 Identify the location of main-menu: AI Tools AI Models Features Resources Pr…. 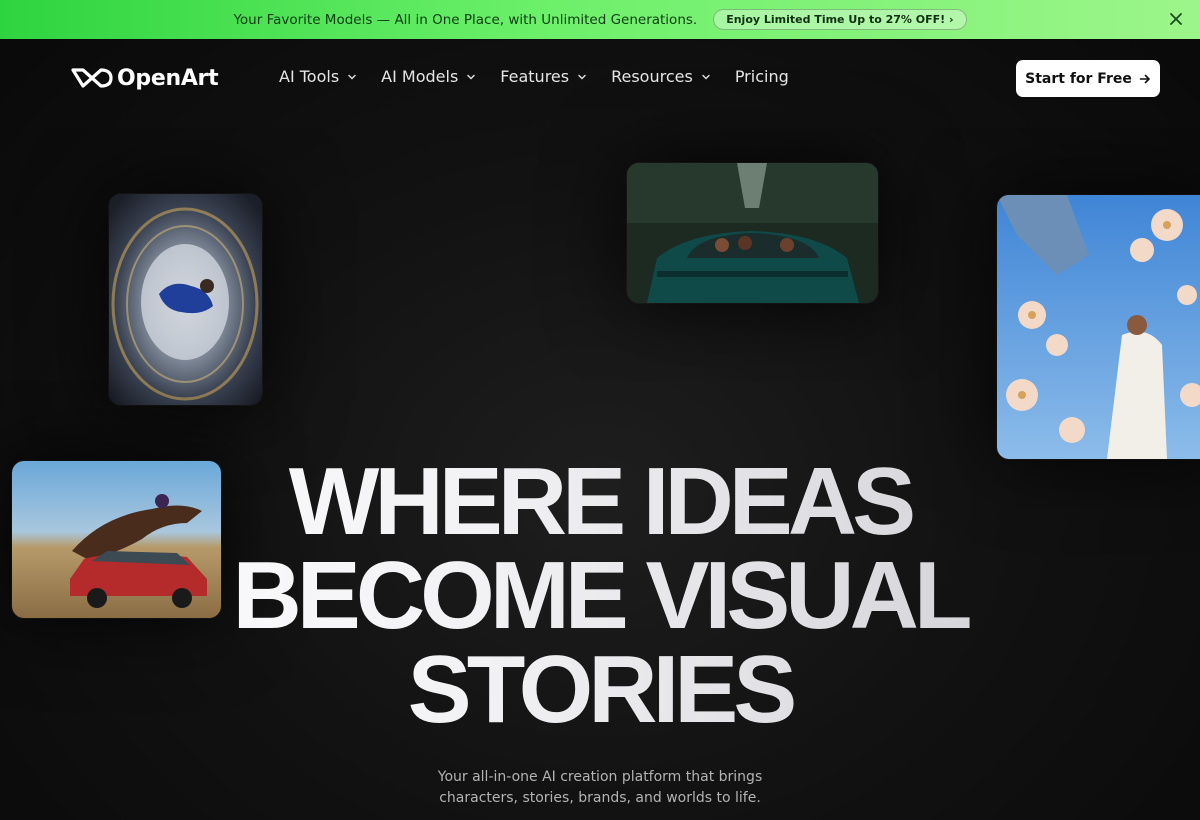
(534, 76).